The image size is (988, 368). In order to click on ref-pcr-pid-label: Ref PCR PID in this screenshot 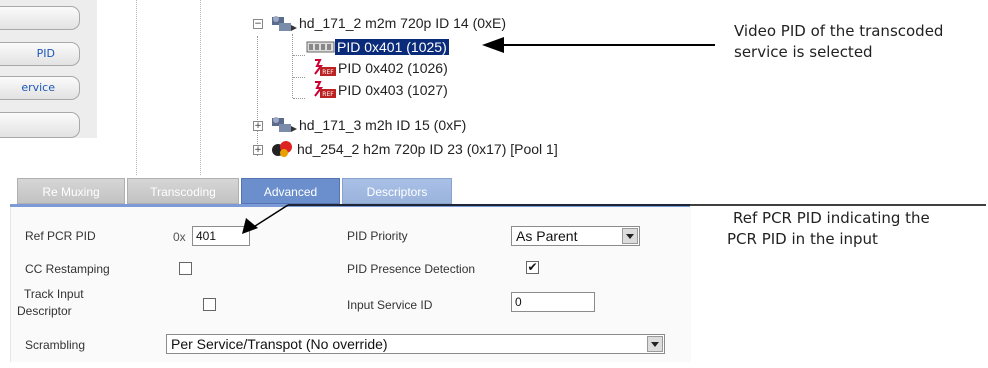, I will do `click(60, 236)`.